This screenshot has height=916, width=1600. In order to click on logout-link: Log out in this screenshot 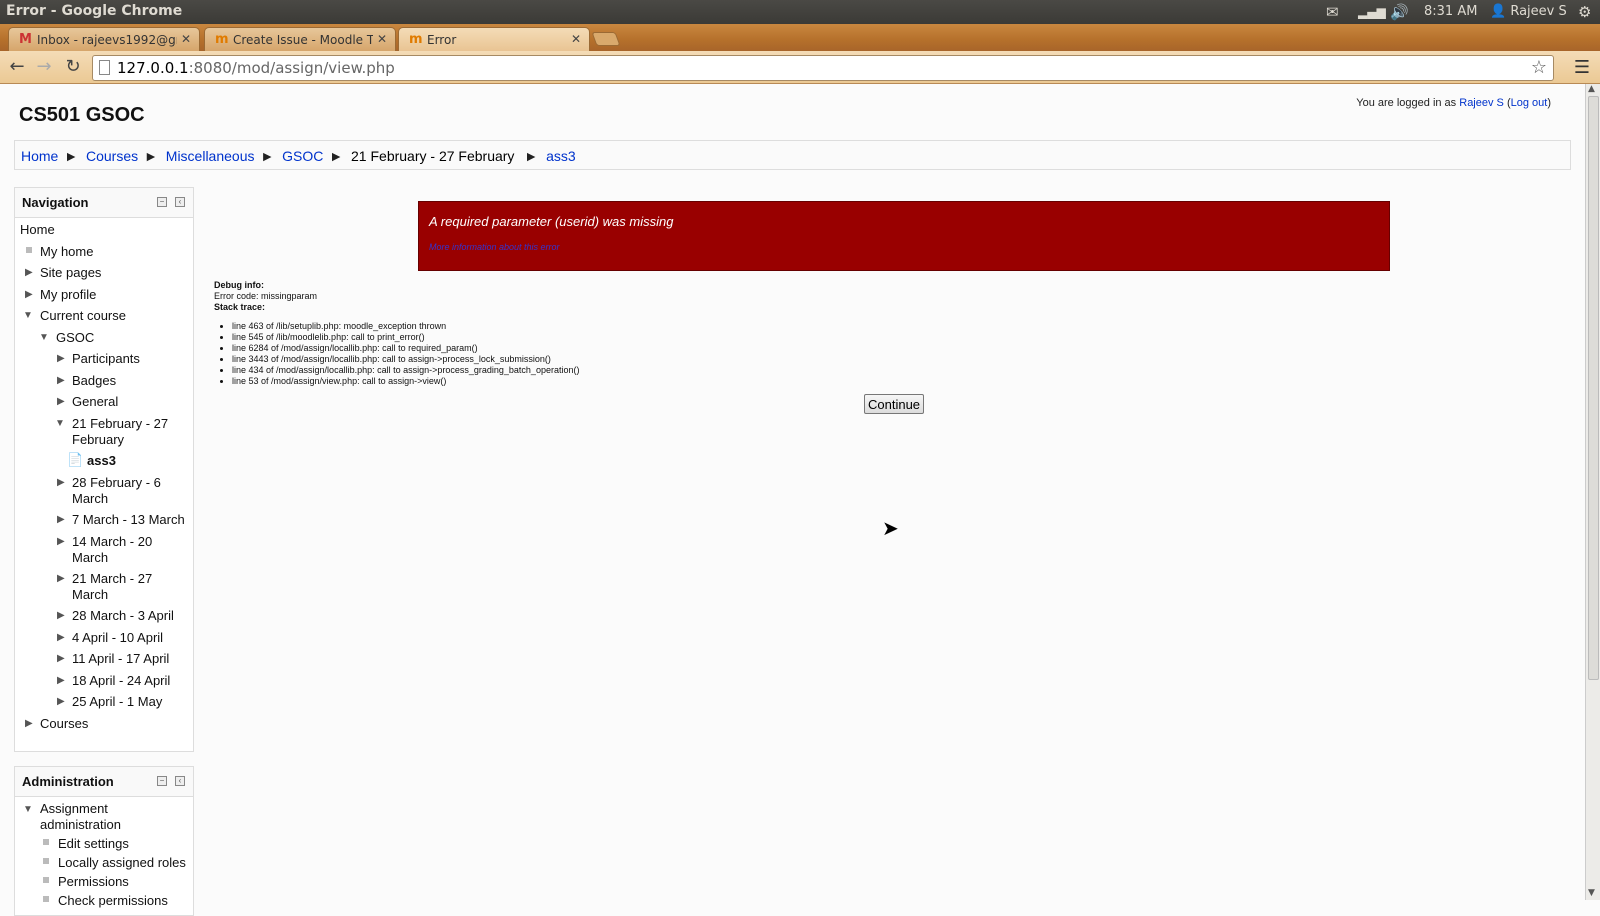, I will do `click(1529, 103)`.